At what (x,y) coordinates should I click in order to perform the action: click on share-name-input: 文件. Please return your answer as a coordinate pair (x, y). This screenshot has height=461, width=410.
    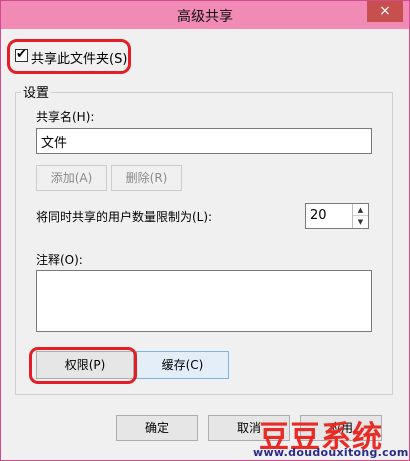
    Looking at the image, I should click on (204, 141).